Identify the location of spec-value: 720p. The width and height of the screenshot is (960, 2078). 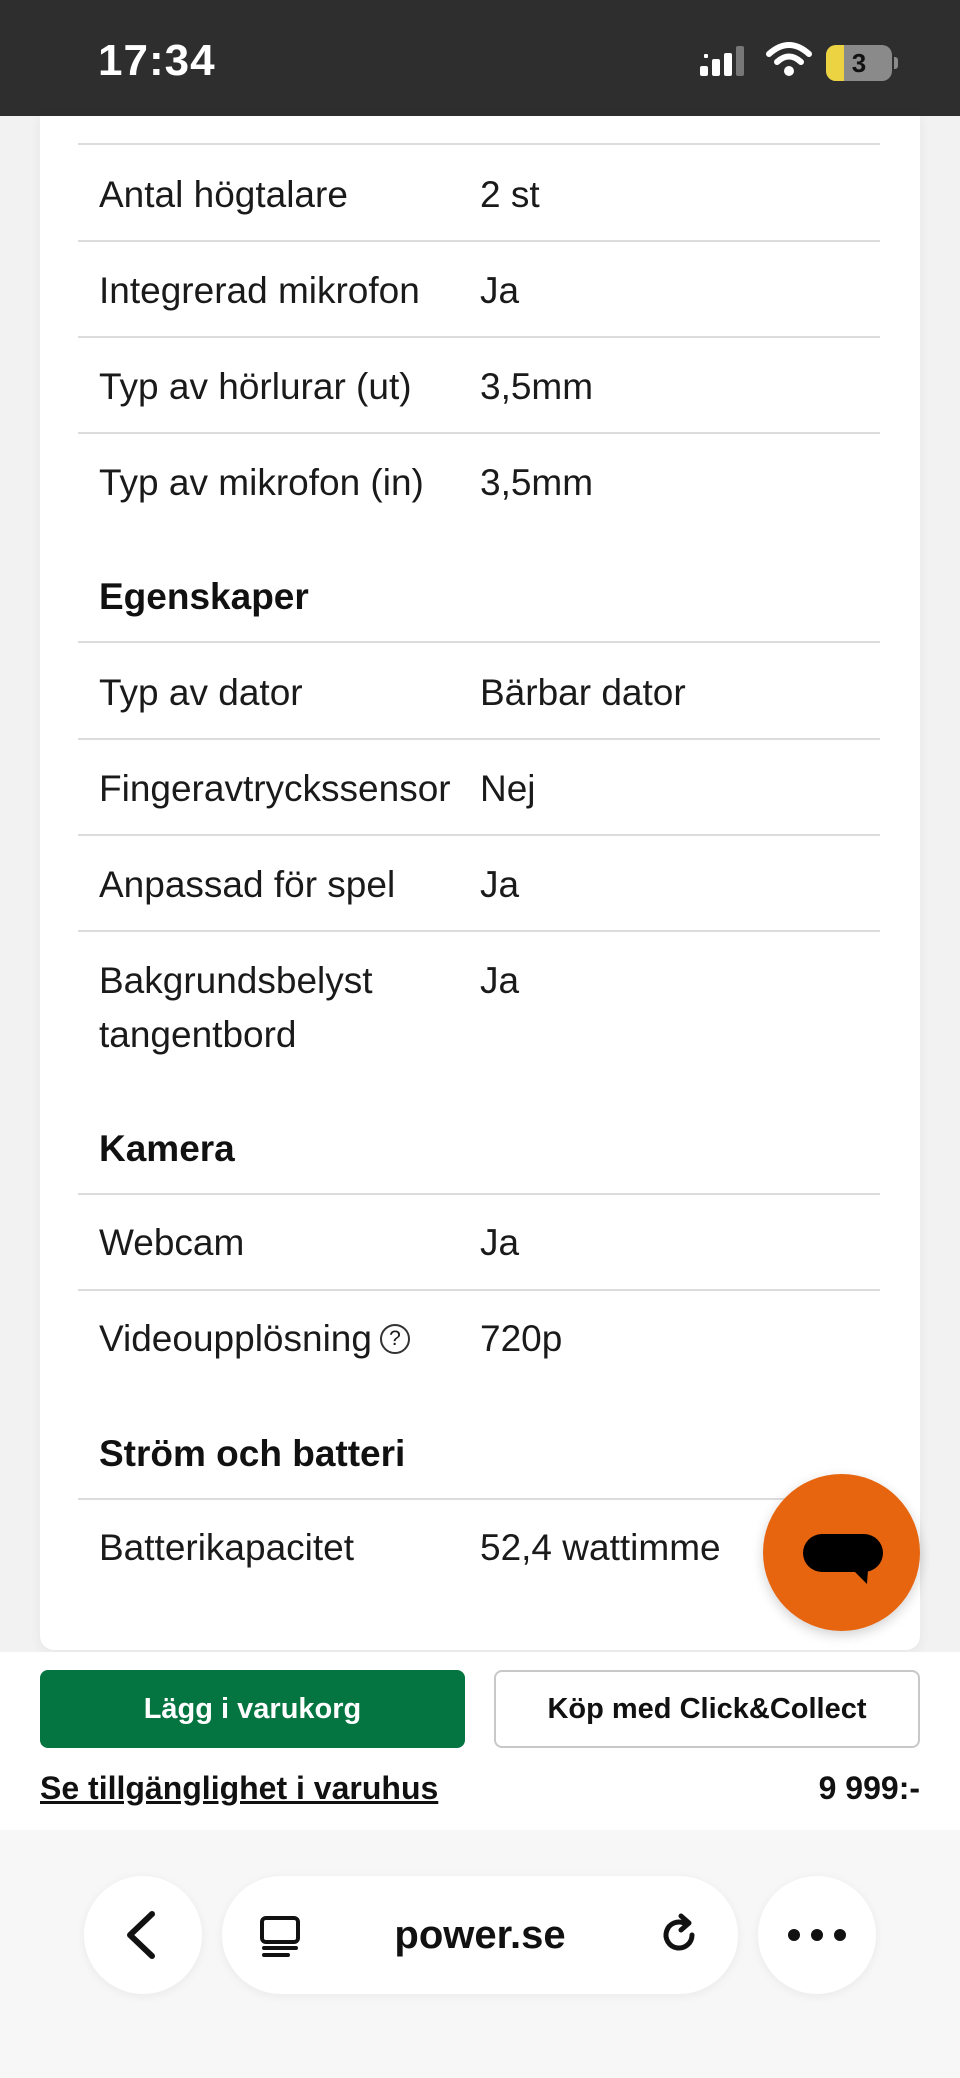
(521, 1338).